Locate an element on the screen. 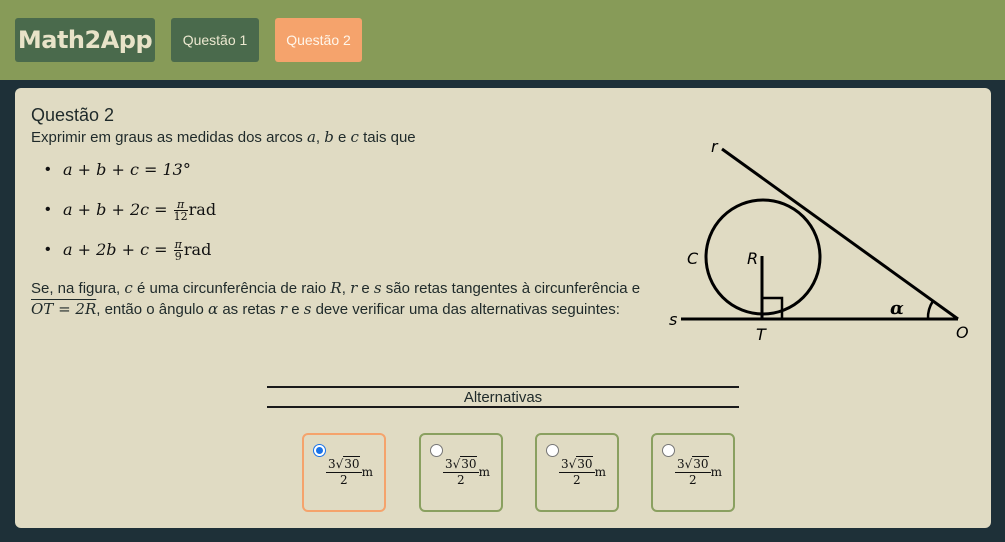 This screenshot has height=542, width=1005. label-C: C is located at coordinates (693, 258).